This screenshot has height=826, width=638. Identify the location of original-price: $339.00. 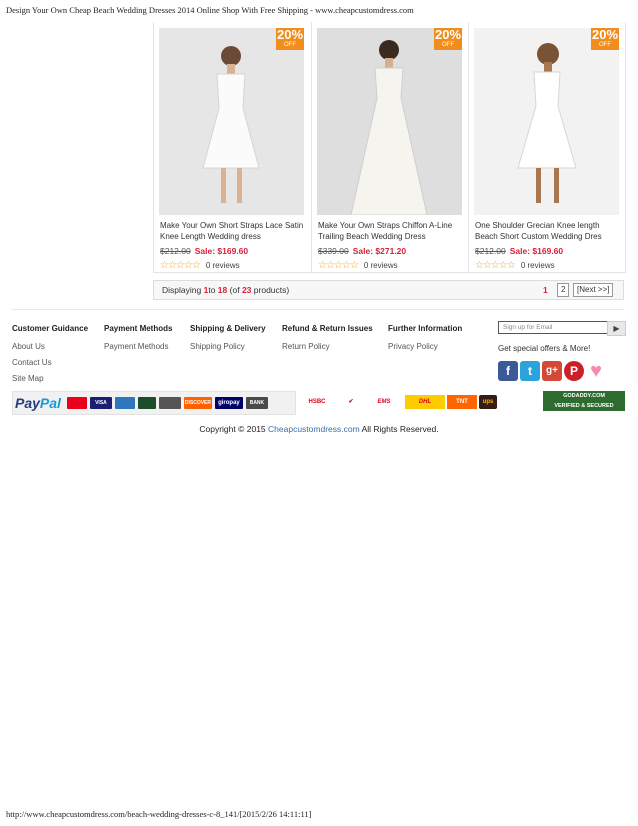
(333, 251).